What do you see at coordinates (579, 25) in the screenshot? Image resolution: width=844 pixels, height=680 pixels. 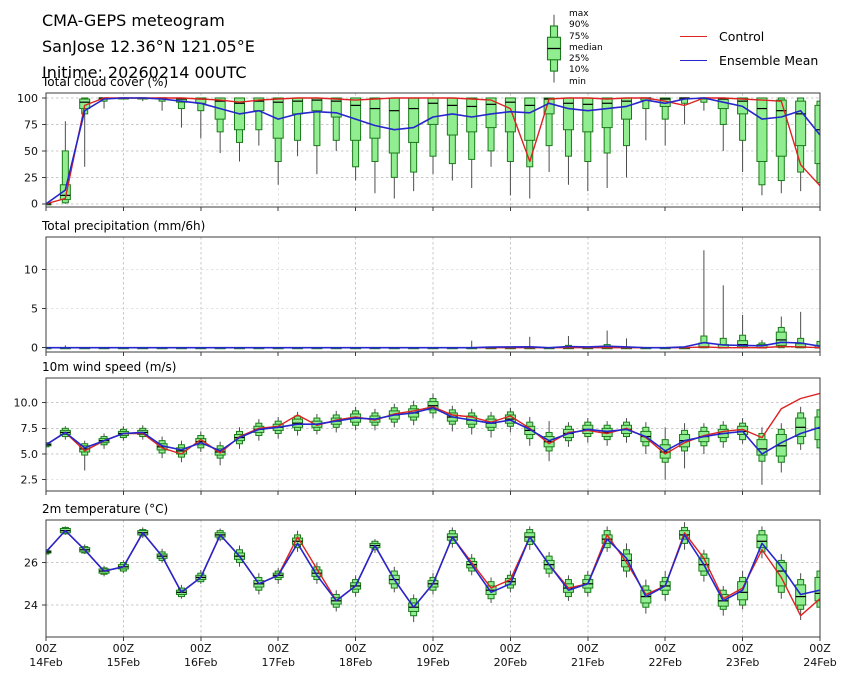 I see `legend-label-90: 90%` at bounding box center [579, 25].